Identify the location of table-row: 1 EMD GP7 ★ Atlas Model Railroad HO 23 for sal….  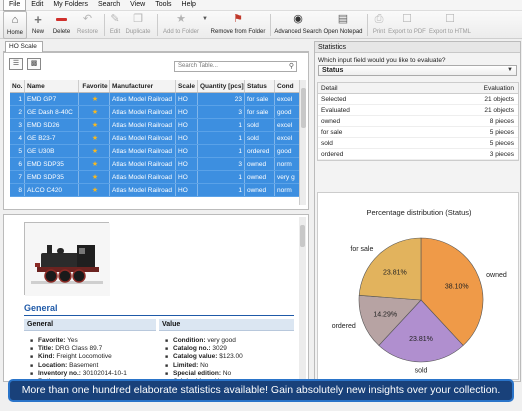
(155, 99).